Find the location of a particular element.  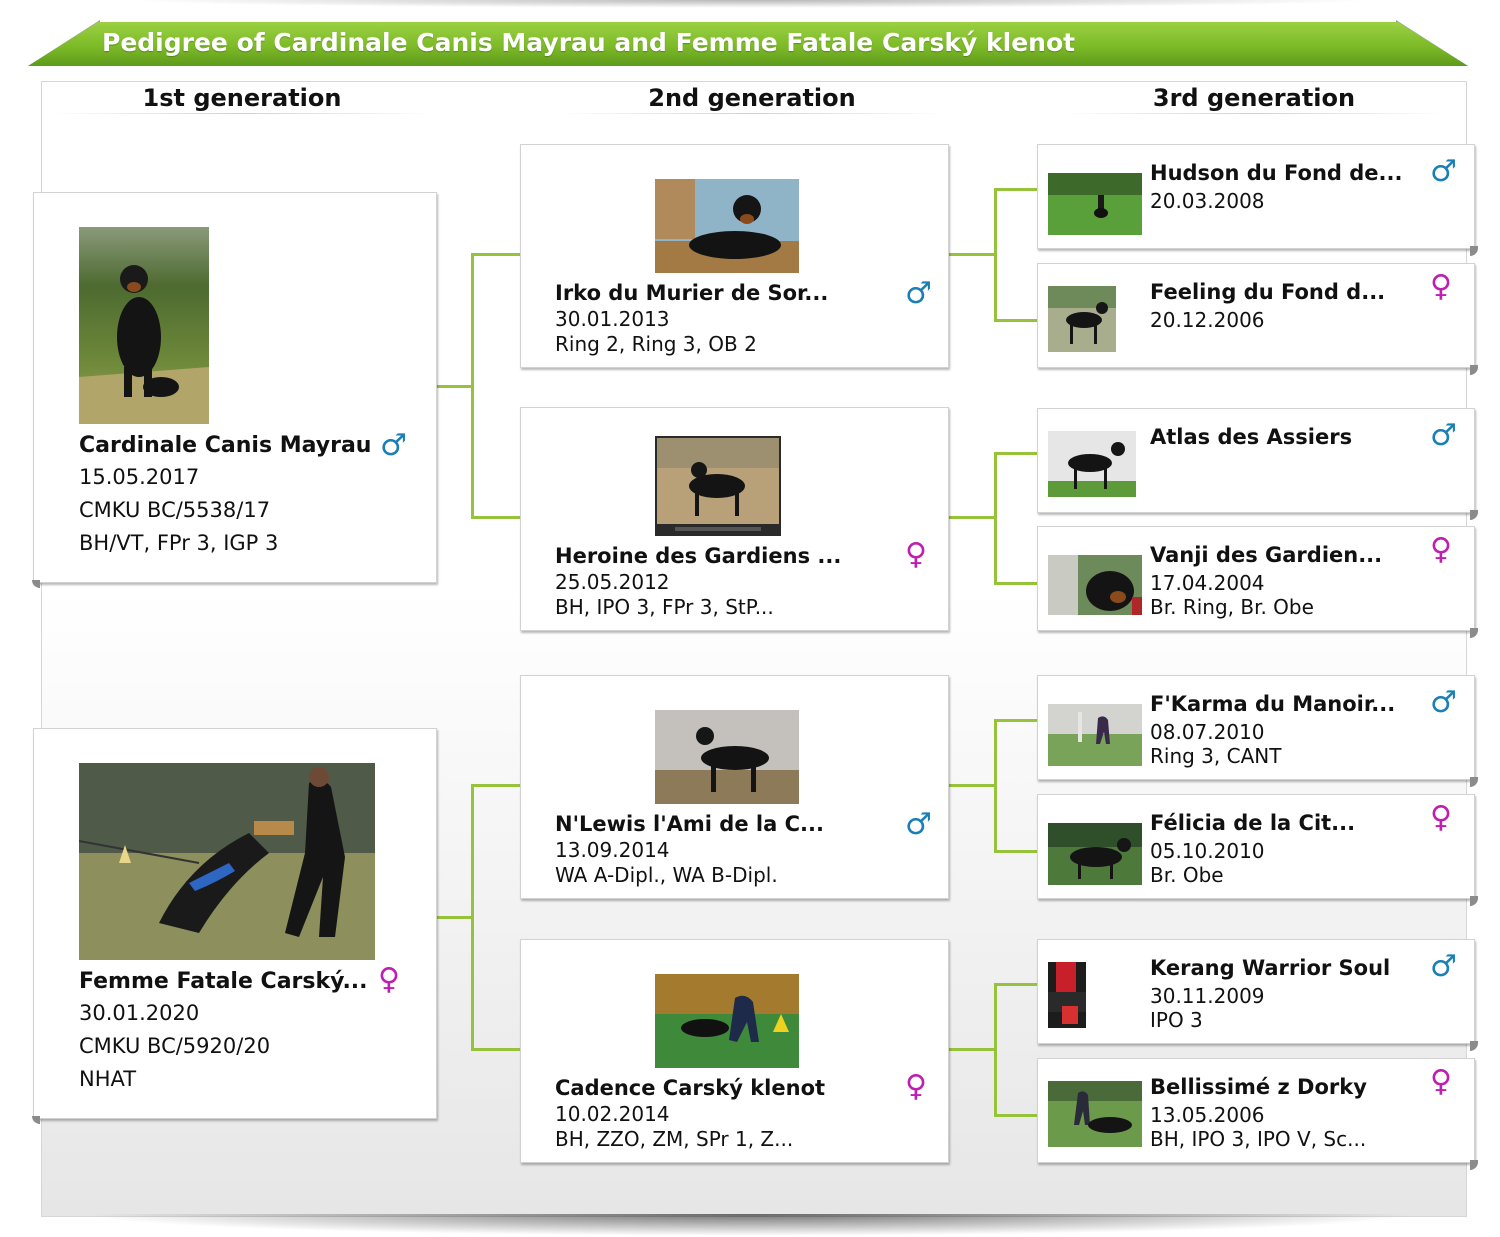

dog-titles: Ring 2, Ring 3, OB 2 is located at coordinates (656, 344).